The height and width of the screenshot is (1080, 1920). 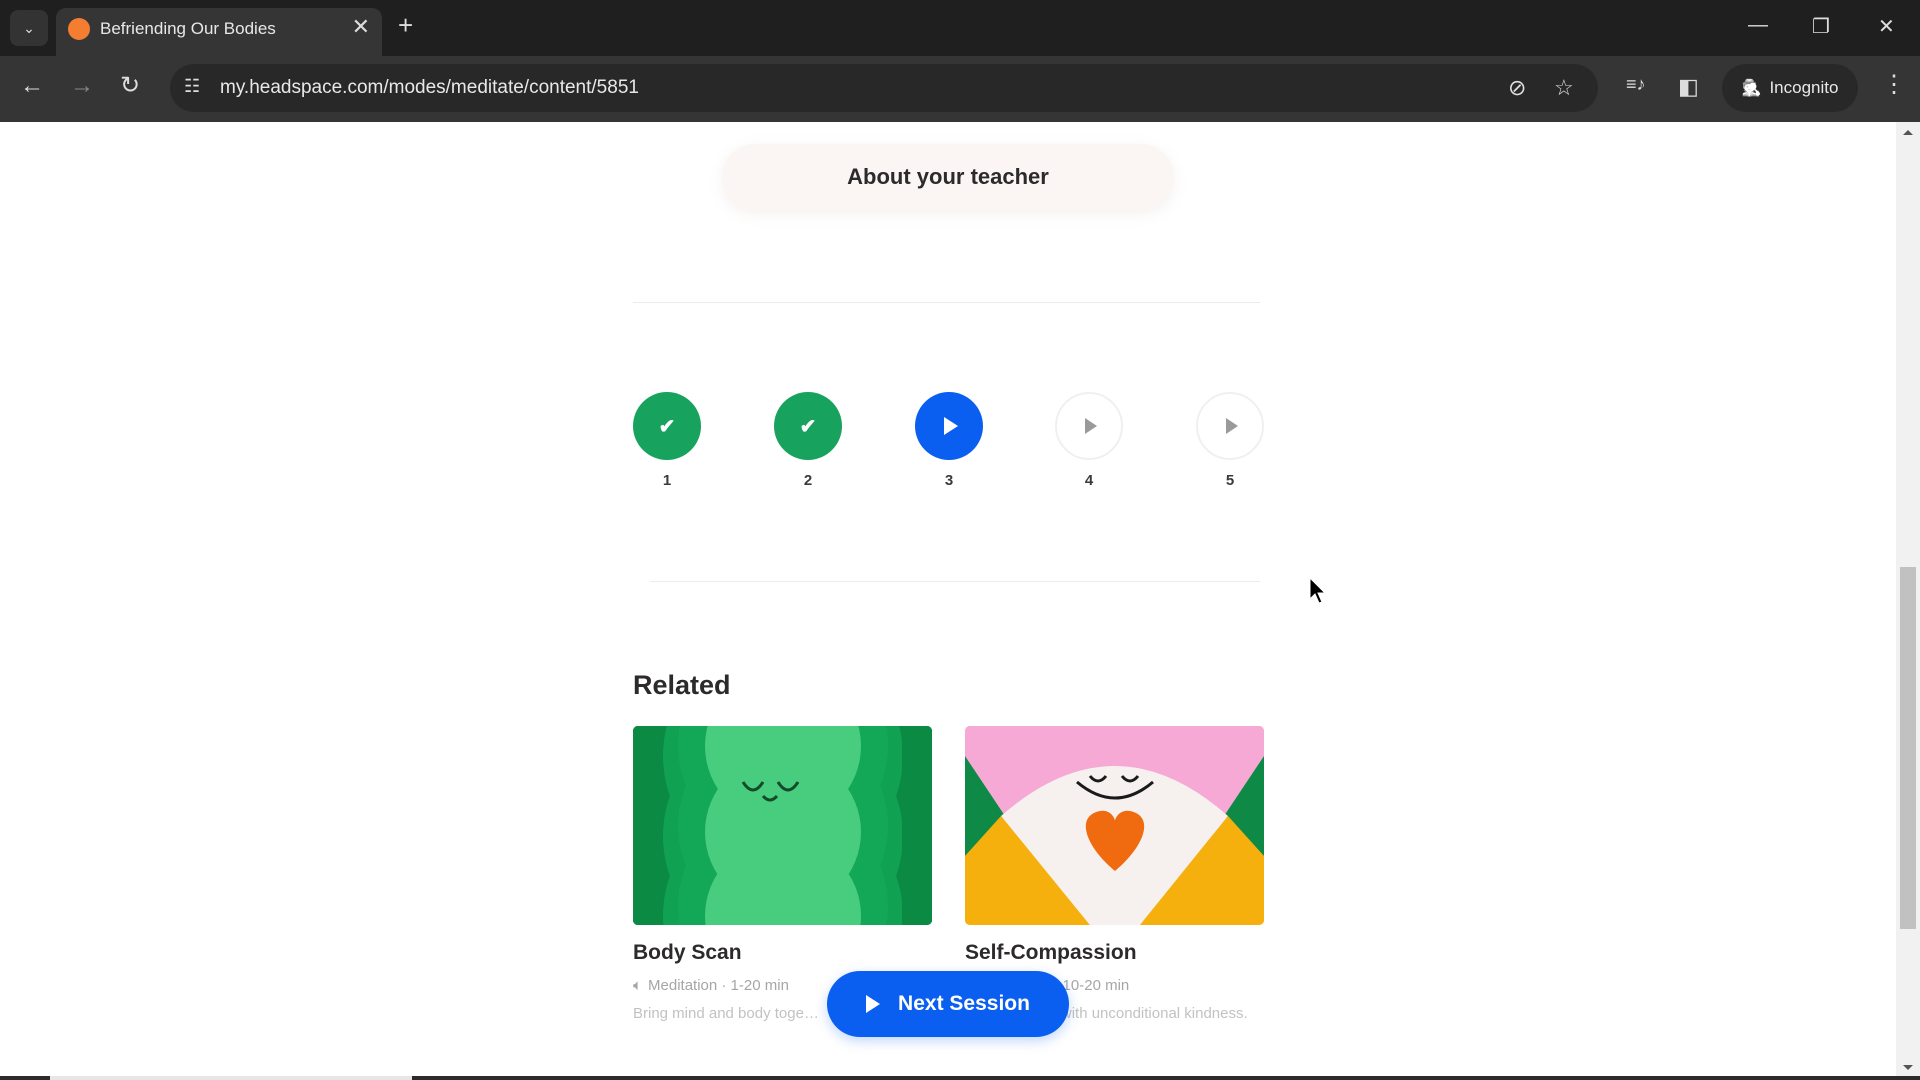 I want to click on minimize-button: —, so click(x=1758, y=25).